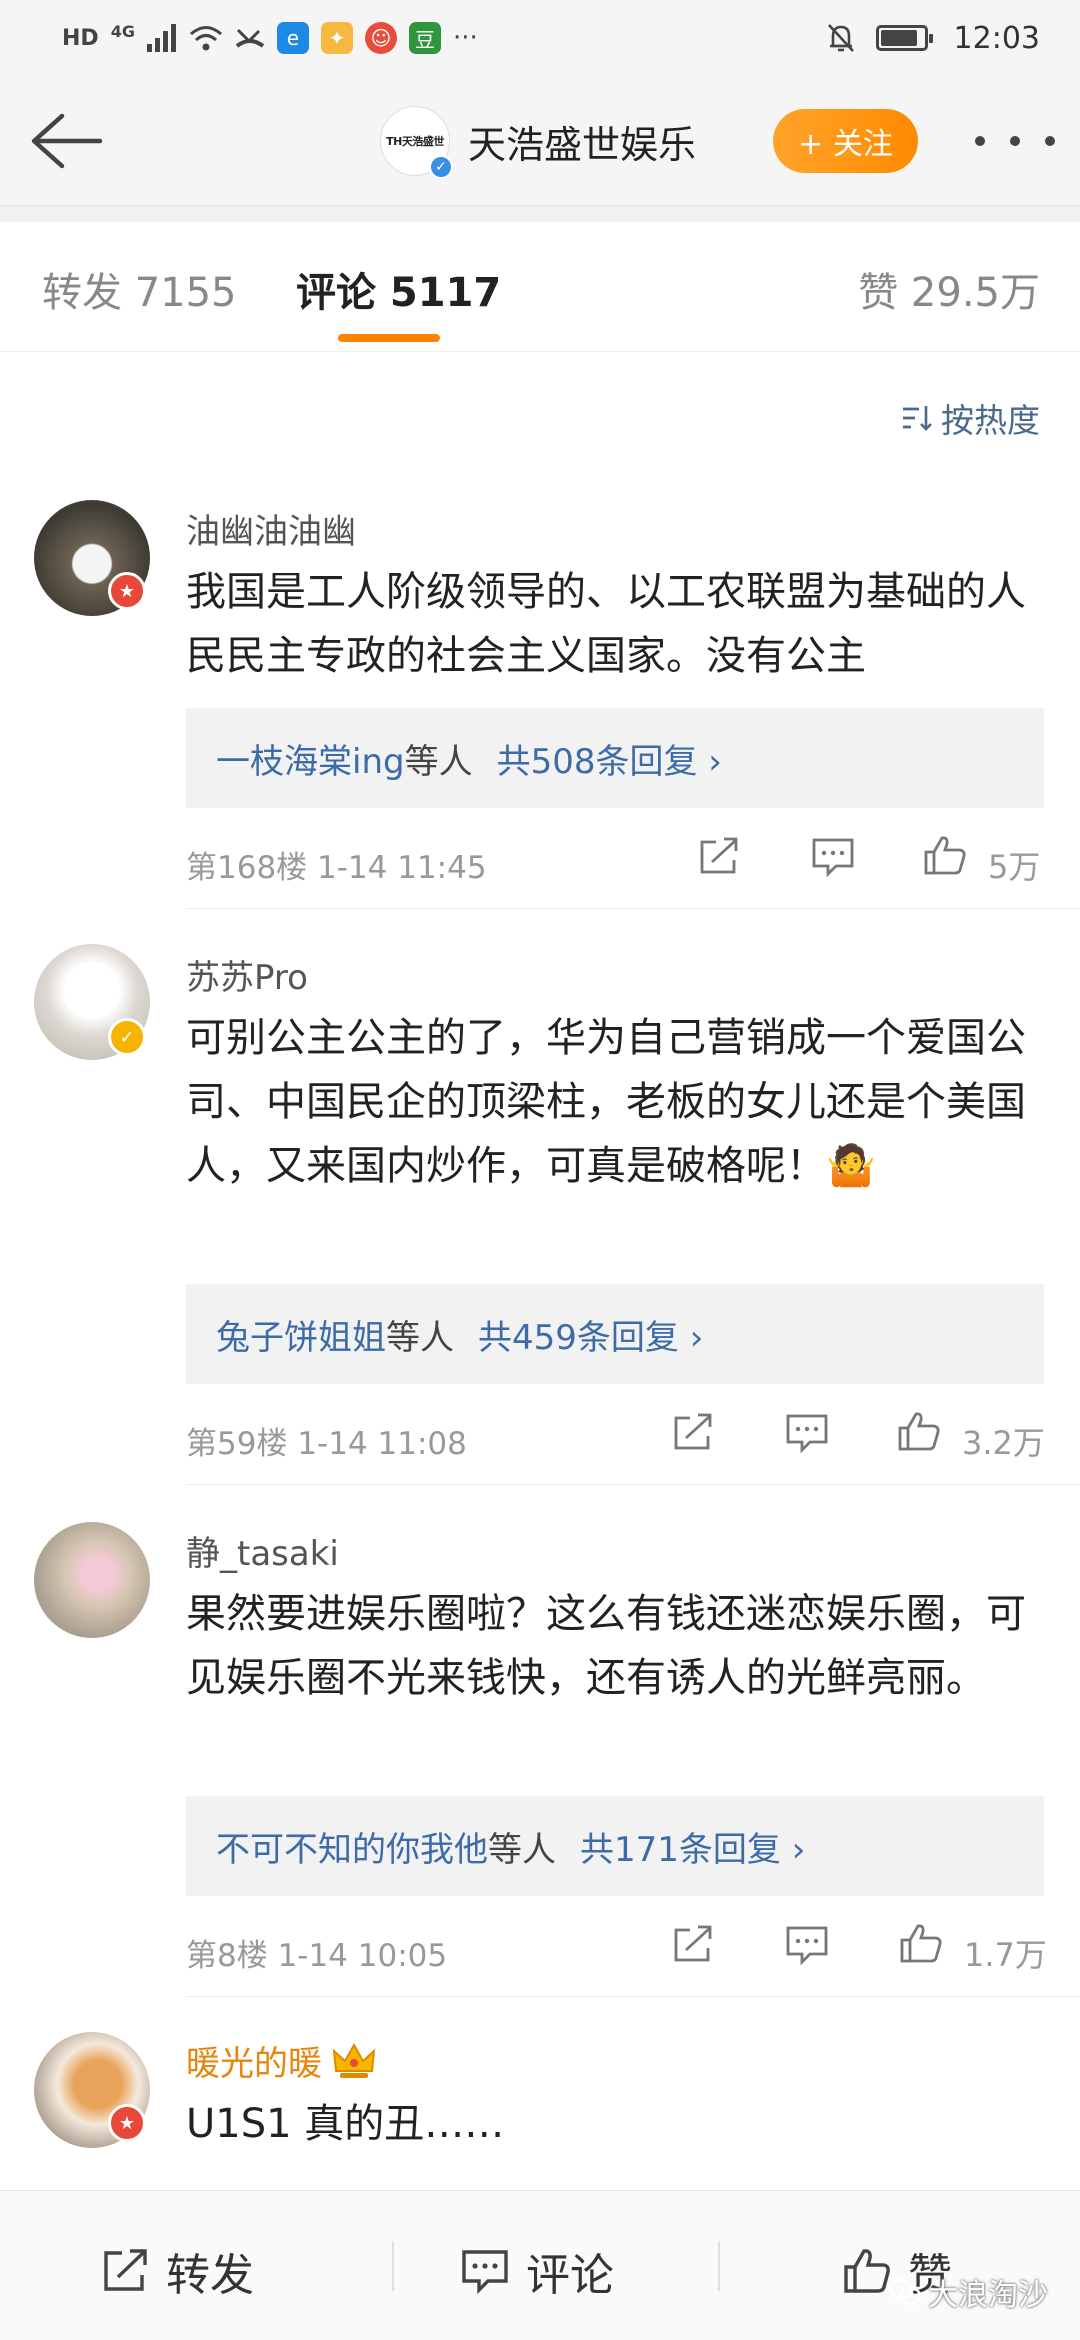  I want to click on missed-call-icon, so click(250, 38).